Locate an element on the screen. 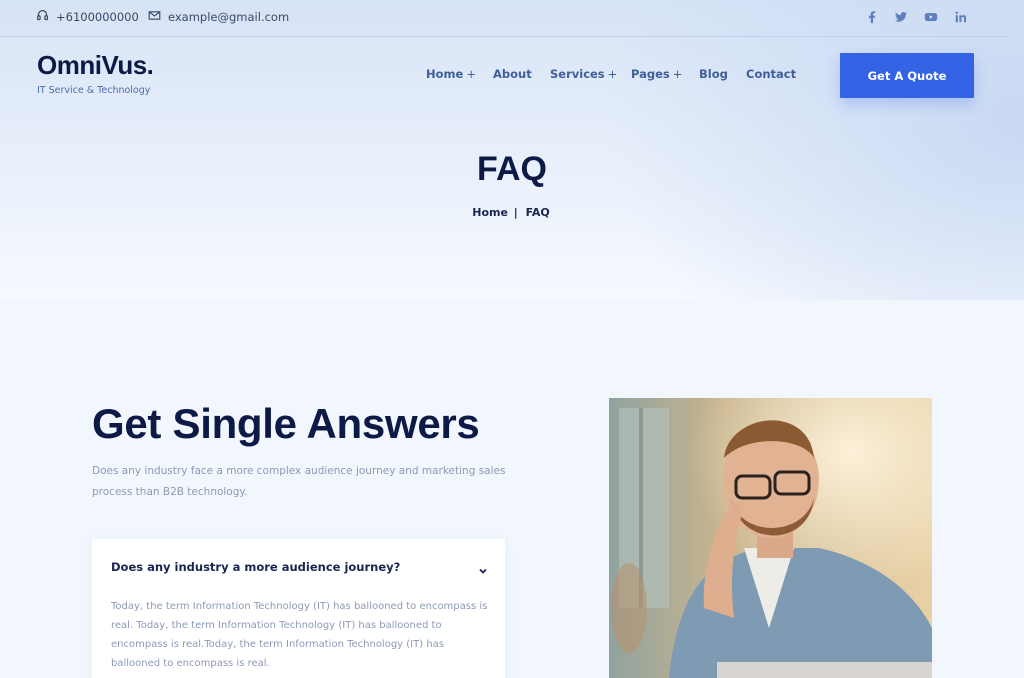  nav-label: Pages is located at coordinates (650, 74).